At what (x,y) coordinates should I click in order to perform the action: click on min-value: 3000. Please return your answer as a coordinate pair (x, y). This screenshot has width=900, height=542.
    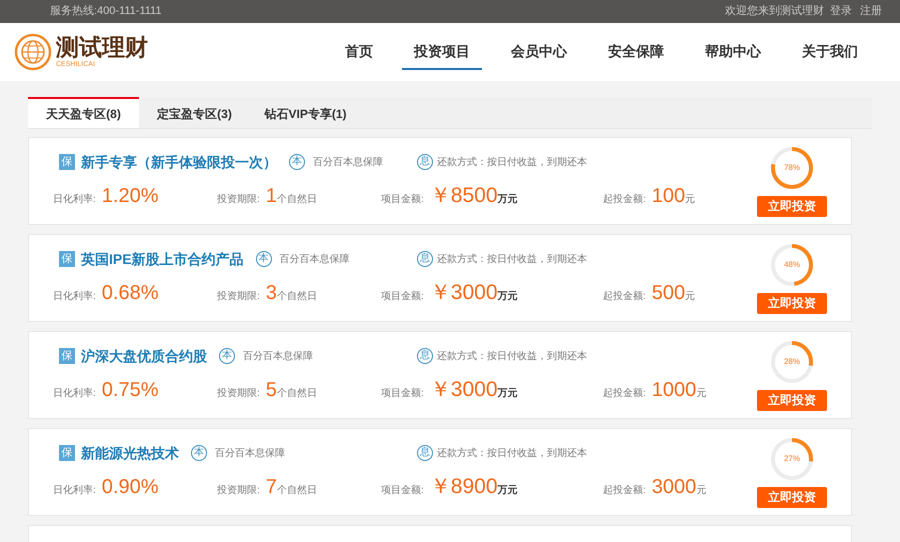
    Looking at the image, I should click on (674, 487).